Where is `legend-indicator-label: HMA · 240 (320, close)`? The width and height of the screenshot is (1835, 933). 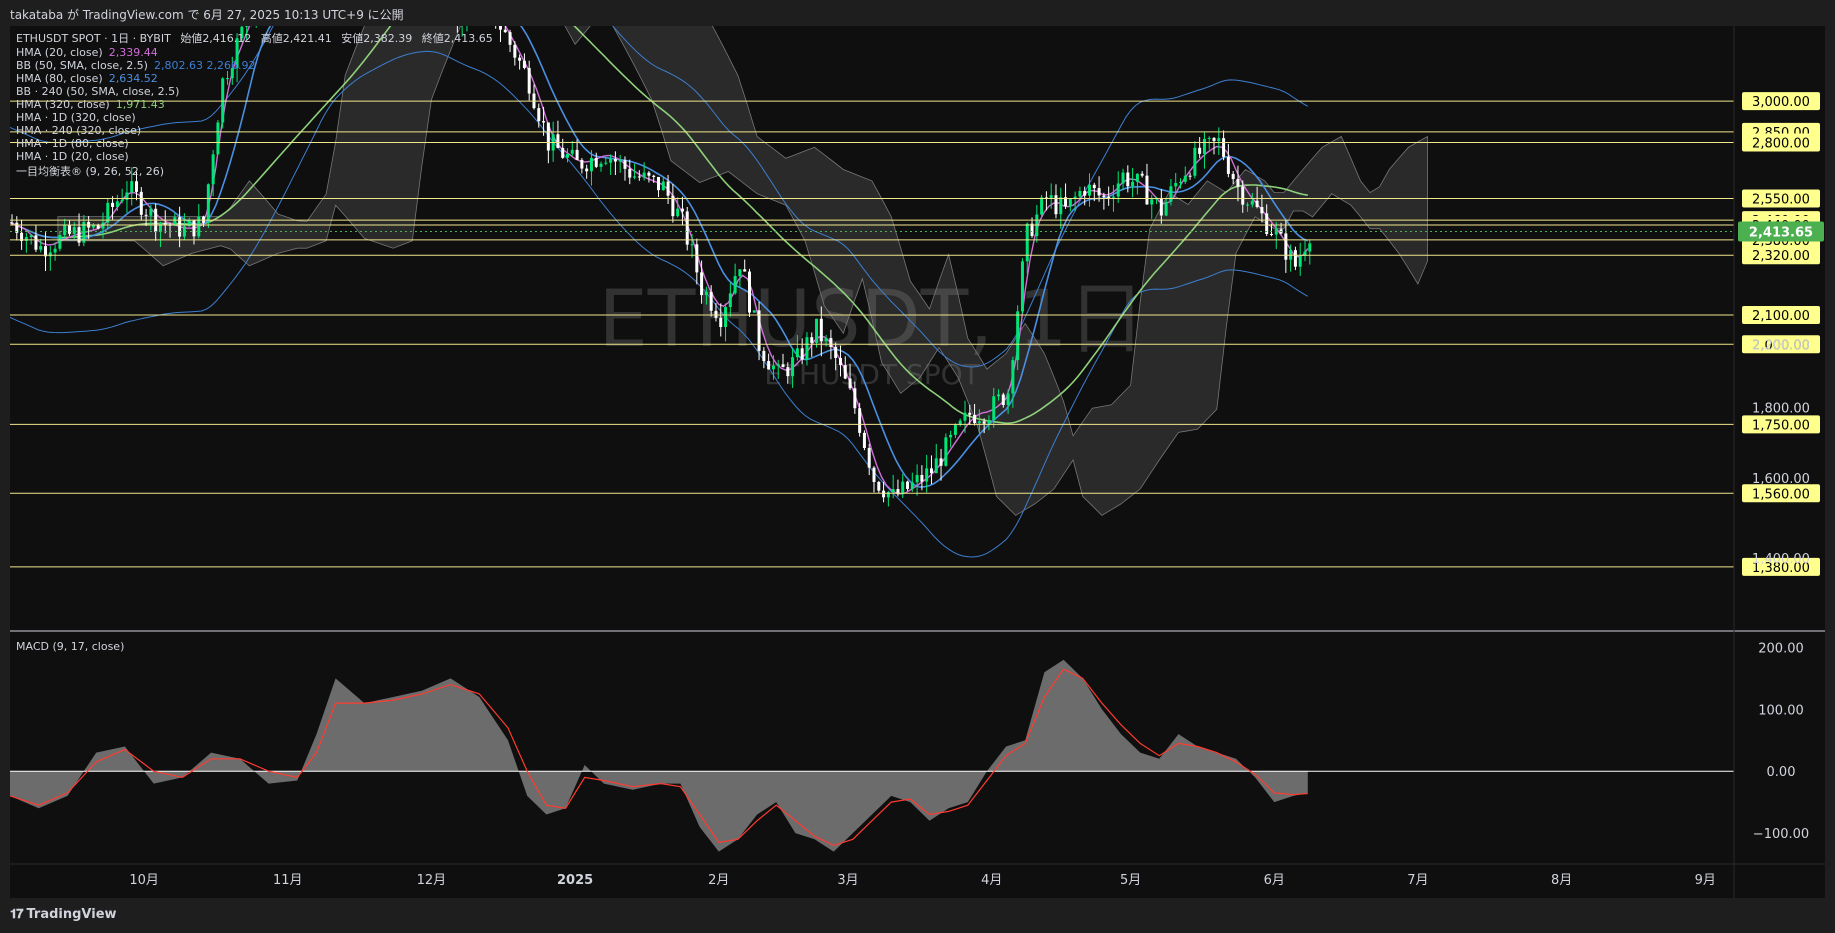
legend-indicator-label: HMA · 240 (320, close) is located at coordinates (79, 130).